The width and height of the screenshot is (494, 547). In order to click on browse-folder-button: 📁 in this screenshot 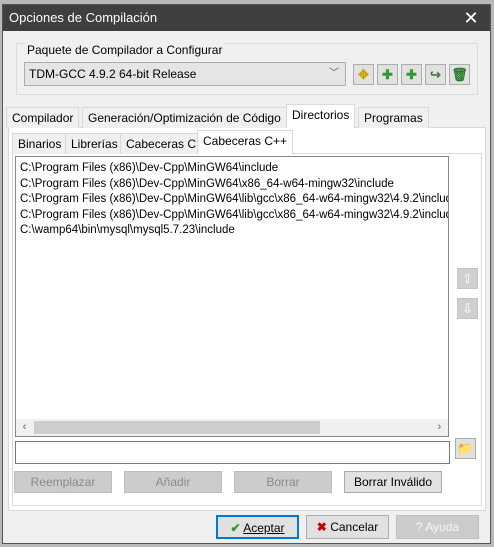, I will do `click(465, 448)`.